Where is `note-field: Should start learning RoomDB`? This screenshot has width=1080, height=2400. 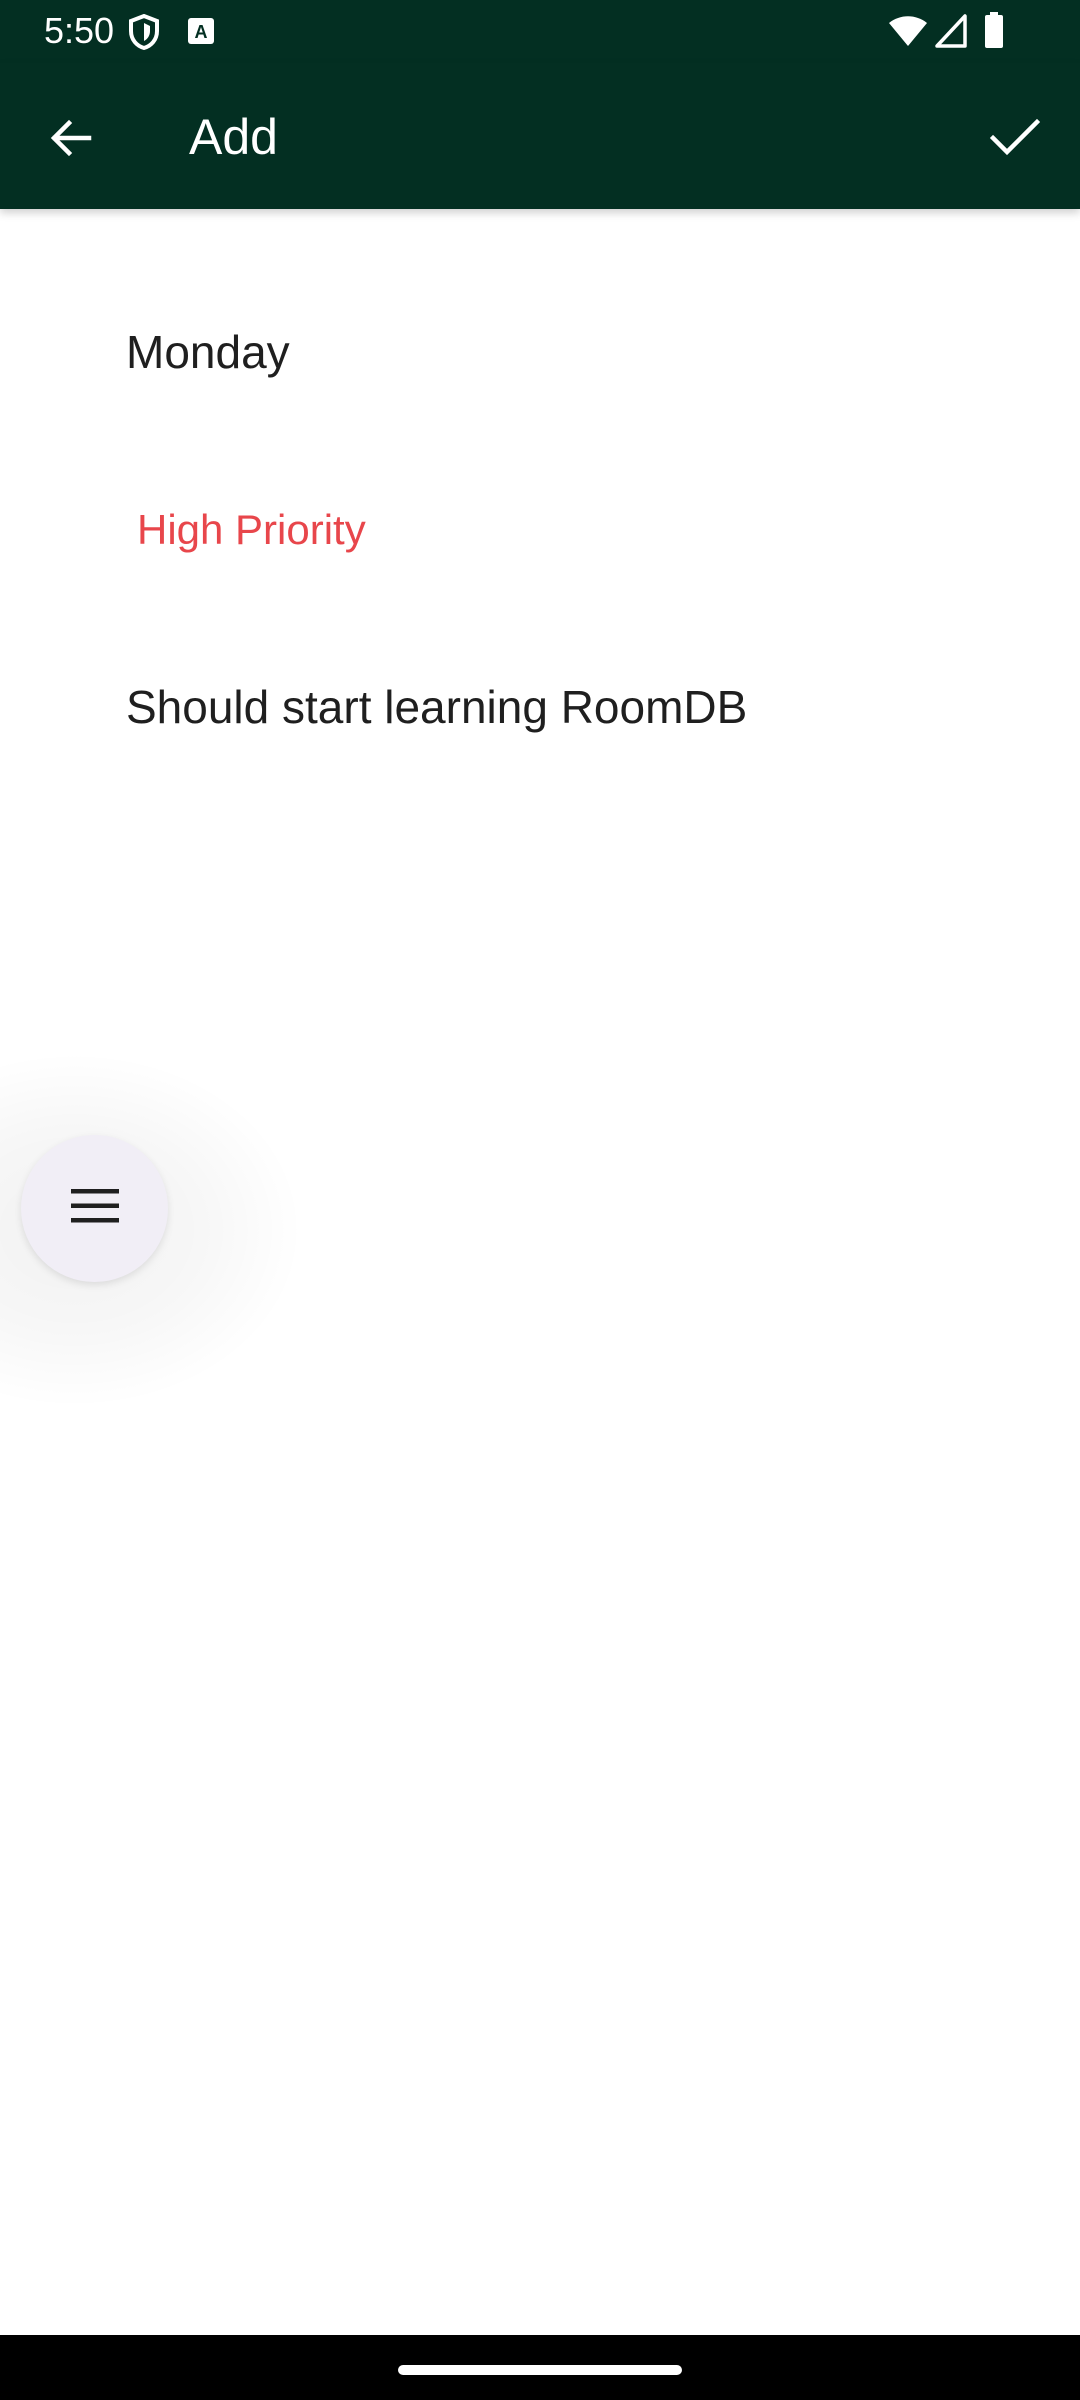
note-field: Should start learning RoomDB is located at coordinates (436, 707).